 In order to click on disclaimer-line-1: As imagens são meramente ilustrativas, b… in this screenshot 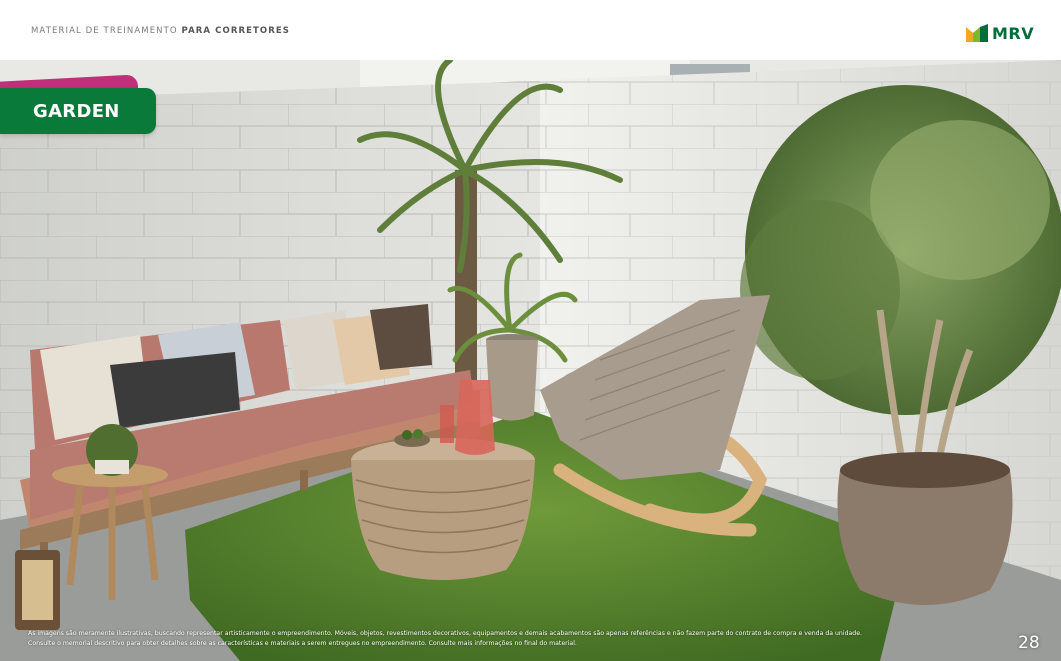, I will do `click(445, 633)`.